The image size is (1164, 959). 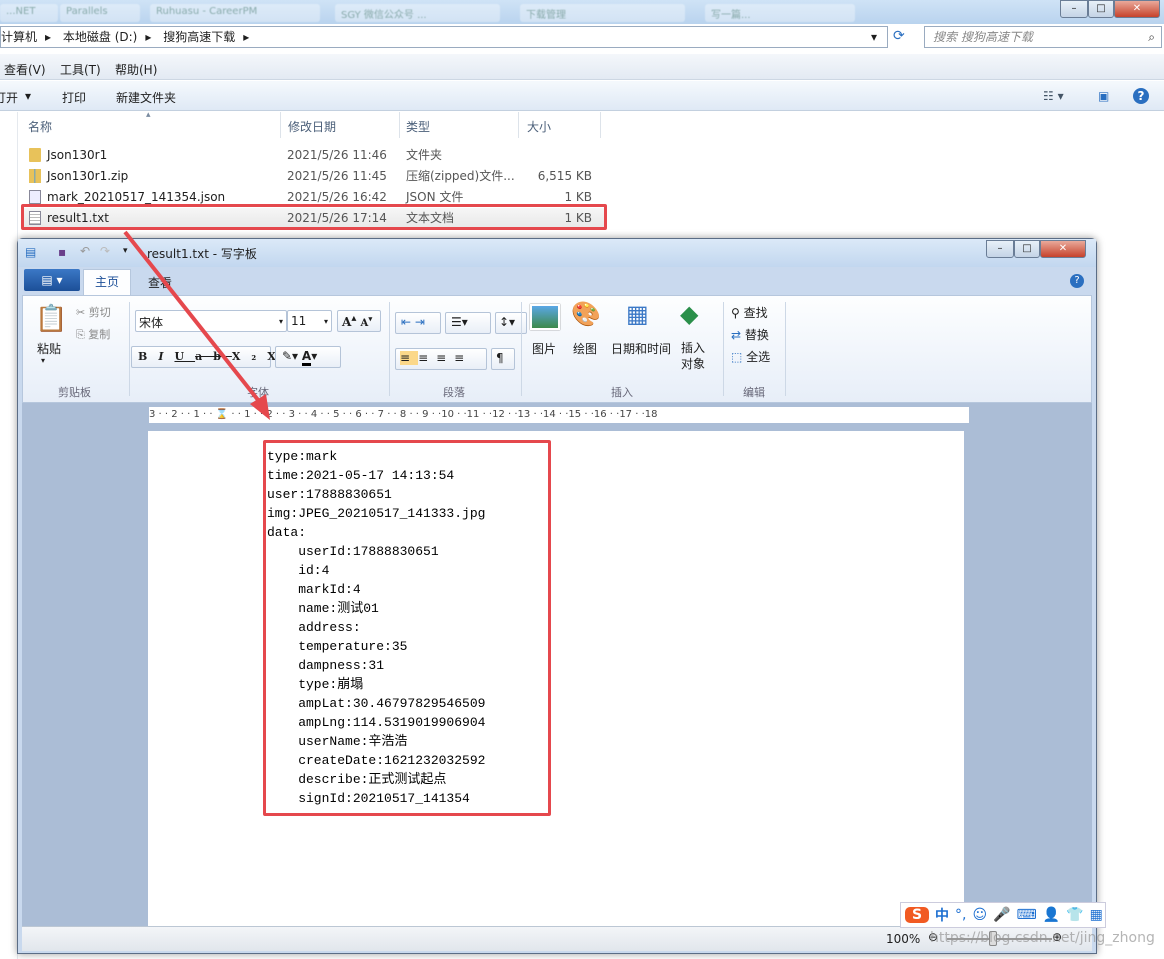 I want to click on annotation-arrow, so click(x=196, y=325).